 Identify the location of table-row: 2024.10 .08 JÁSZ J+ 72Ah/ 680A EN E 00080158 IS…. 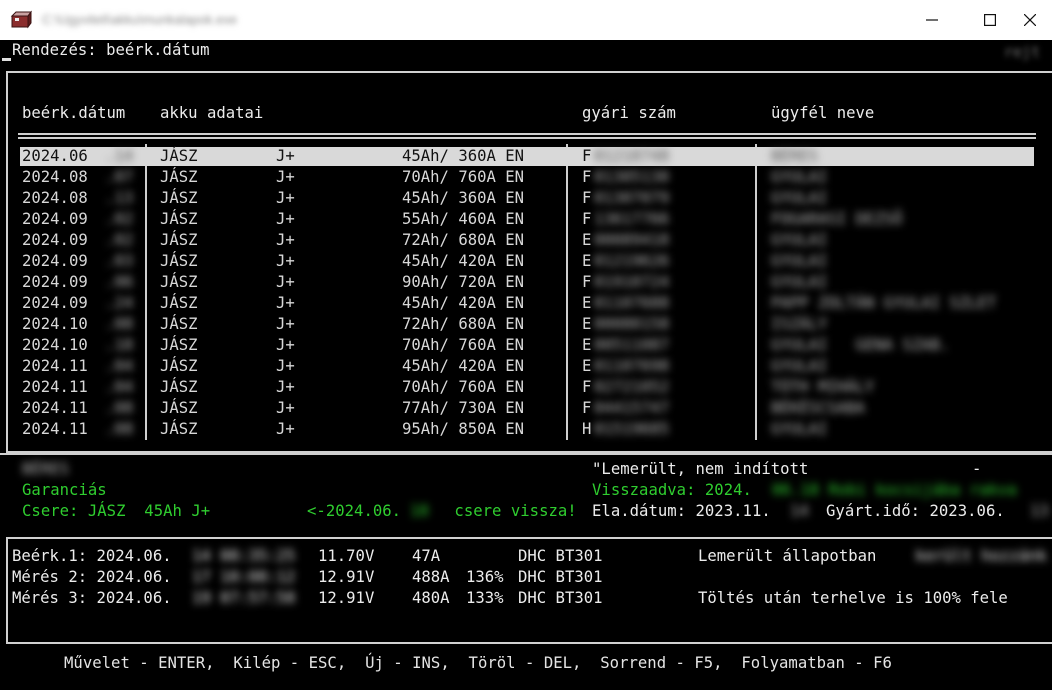
(526, 324).